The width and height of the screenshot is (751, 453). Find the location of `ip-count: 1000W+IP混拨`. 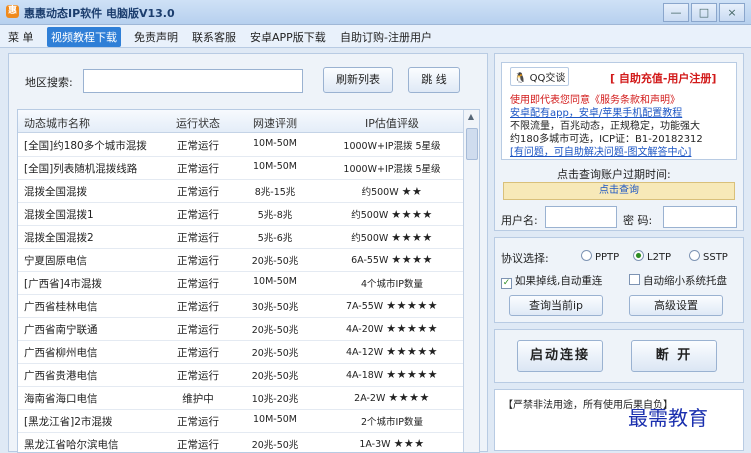

ip-count: 1000W+IP混拨 is located at coordinates (378, 146).